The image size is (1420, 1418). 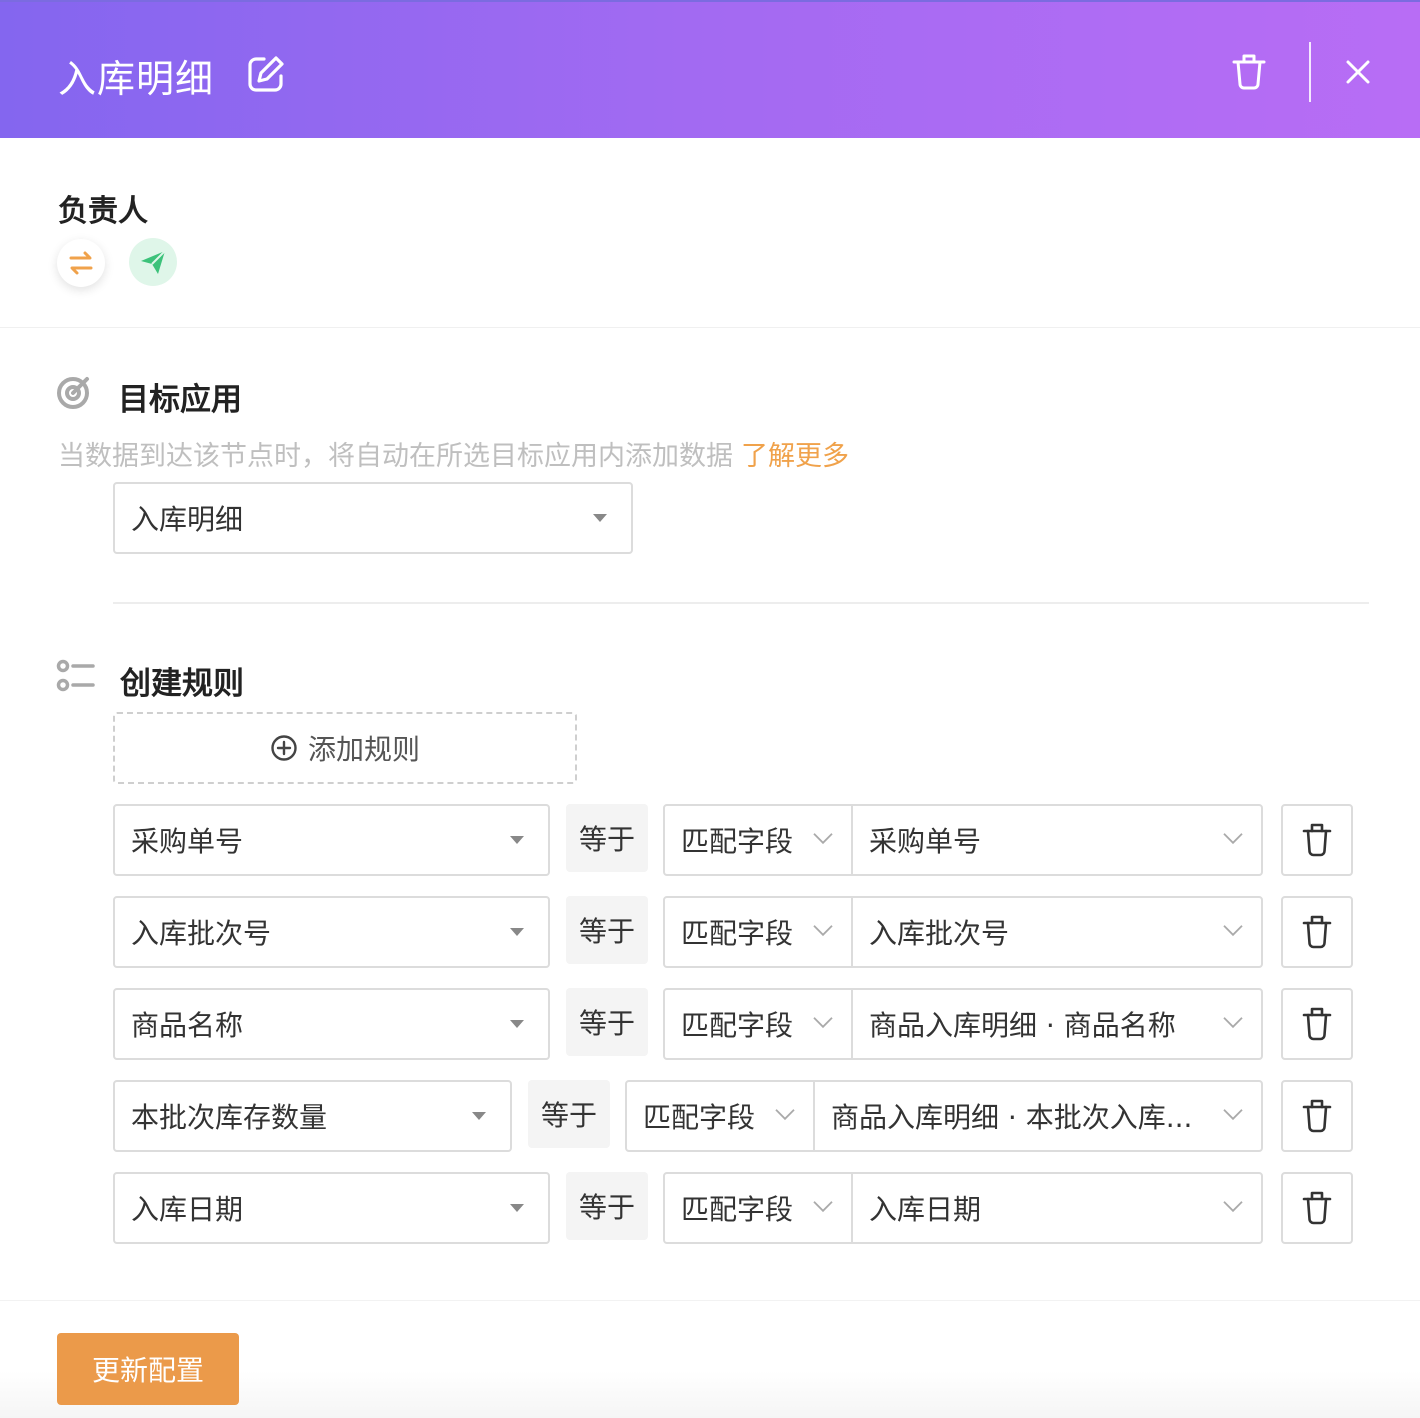 I want to click on plus-circle-icon, so click(x=284, y=748).